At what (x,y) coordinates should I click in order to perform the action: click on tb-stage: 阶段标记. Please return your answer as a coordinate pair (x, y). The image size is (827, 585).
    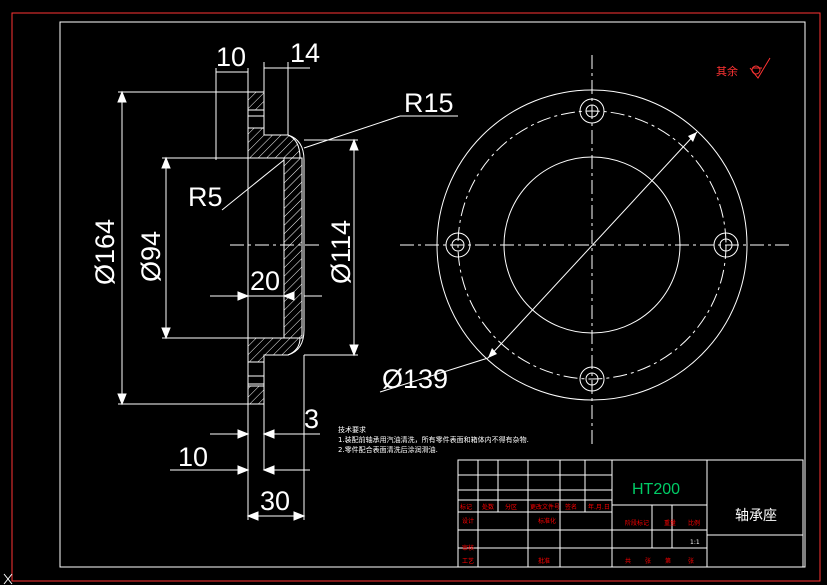
    Looking at the image, I should click on (637, 523).